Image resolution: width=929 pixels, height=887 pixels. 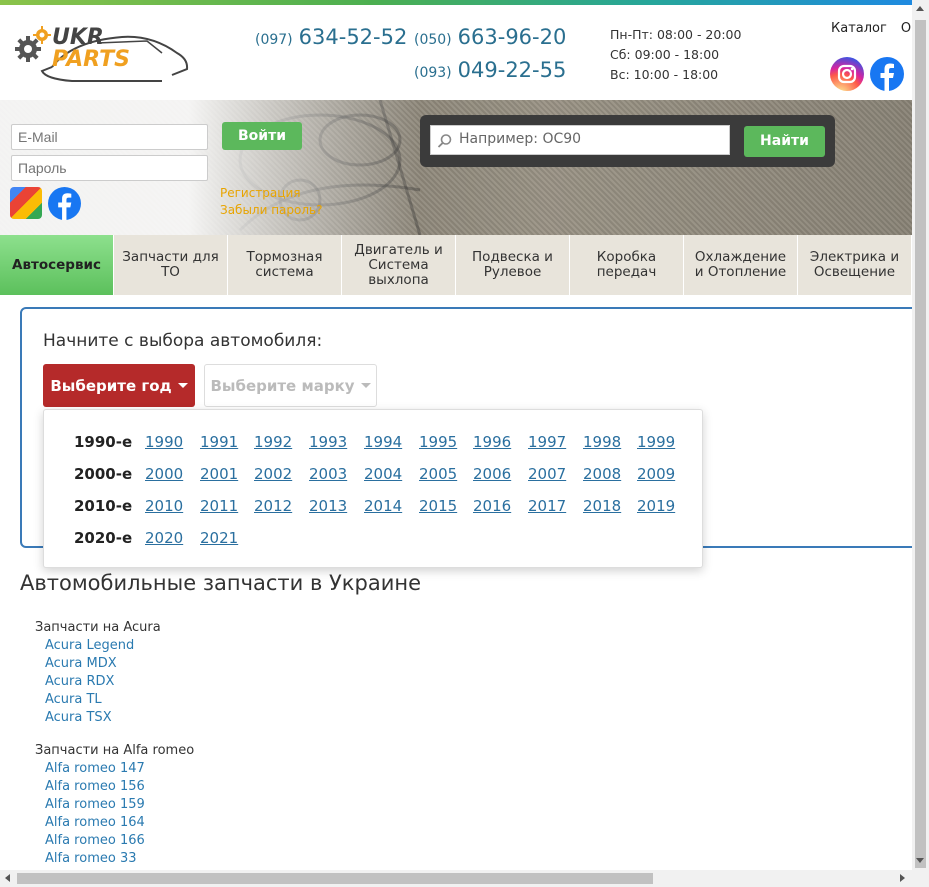 What do you see at coordinates (219, 538) in the screenshot?
I see `year-link: 2021` at bounding box center [219, 538].